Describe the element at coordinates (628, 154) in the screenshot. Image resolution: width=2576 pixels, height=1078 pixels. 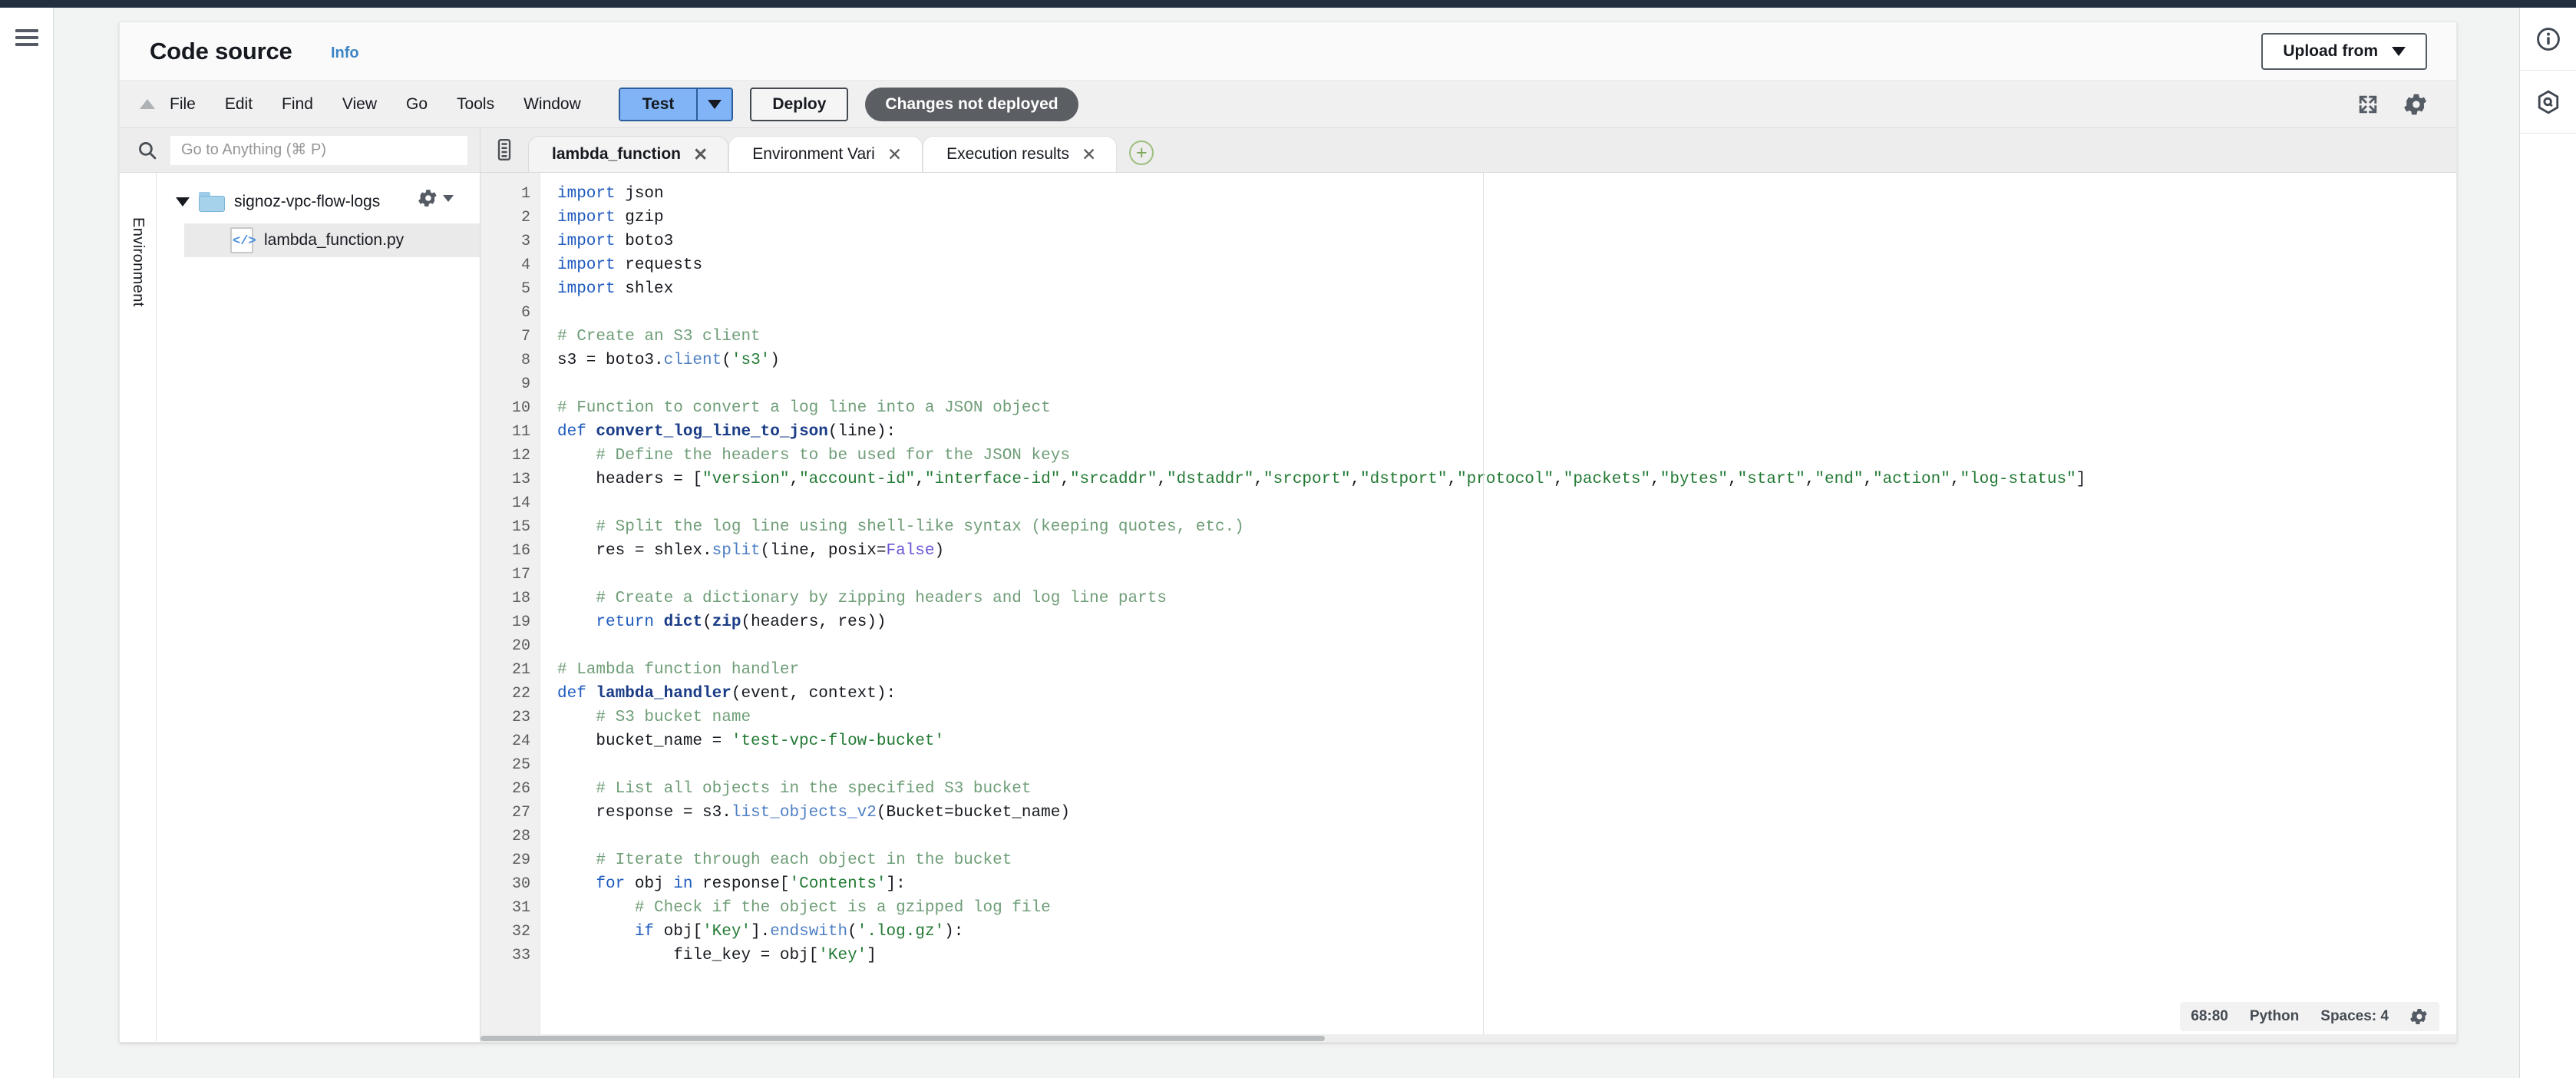
I see `tab-lambda-function: lambda_function ✕` at that location.